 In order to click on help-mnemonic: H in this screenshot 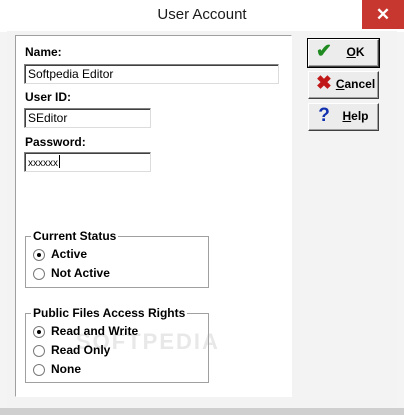, I will do `click(347, 116)`.